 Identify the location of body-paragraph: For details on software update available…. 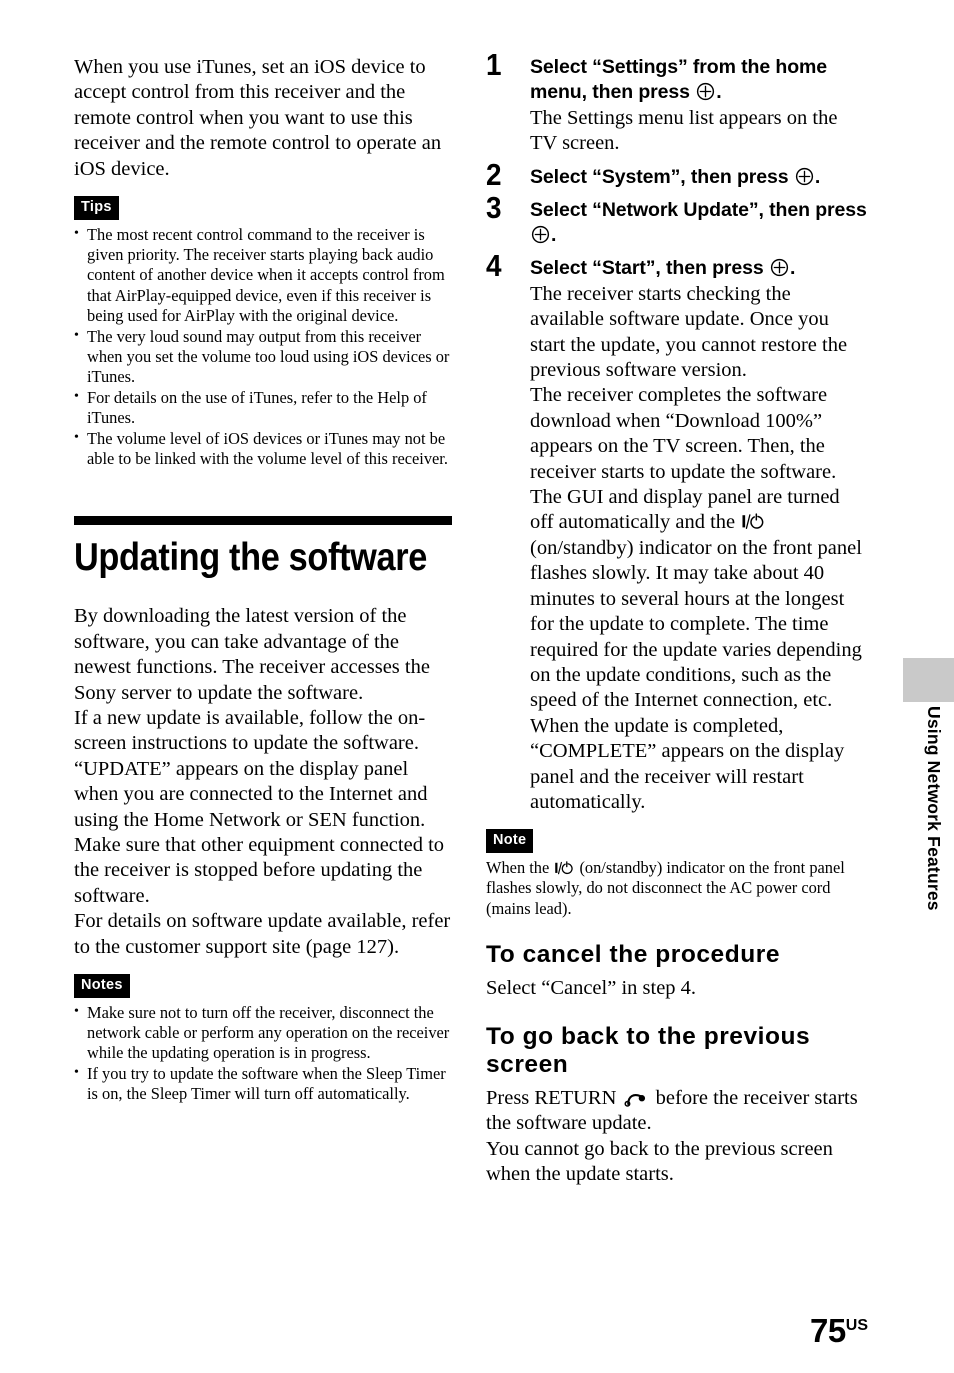
(262, 934).